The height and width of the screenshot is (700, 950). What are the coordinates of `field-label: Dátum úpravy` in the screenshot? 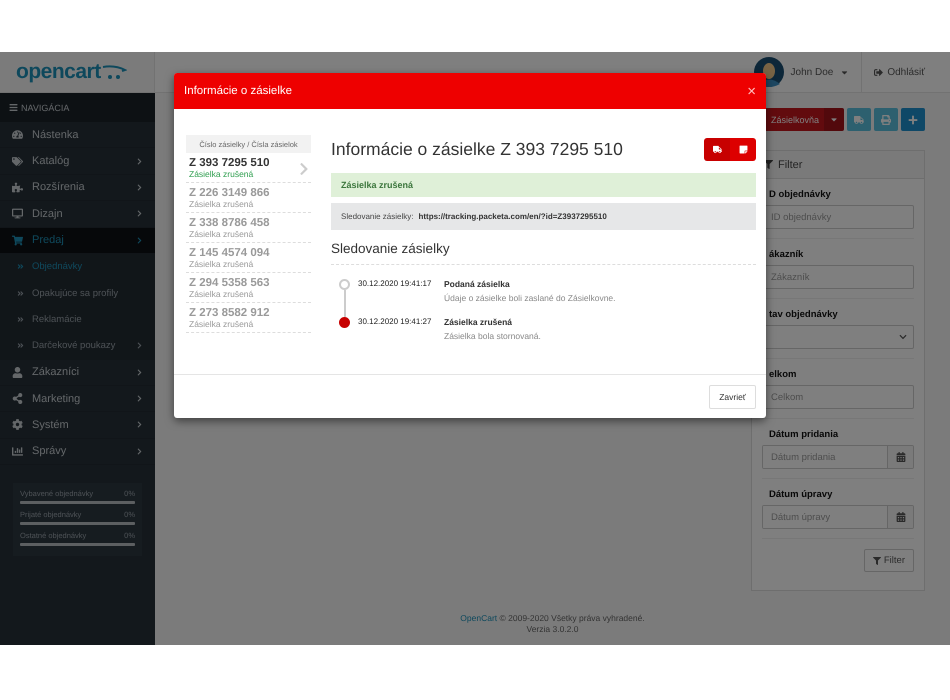 It's located at (801, 494).